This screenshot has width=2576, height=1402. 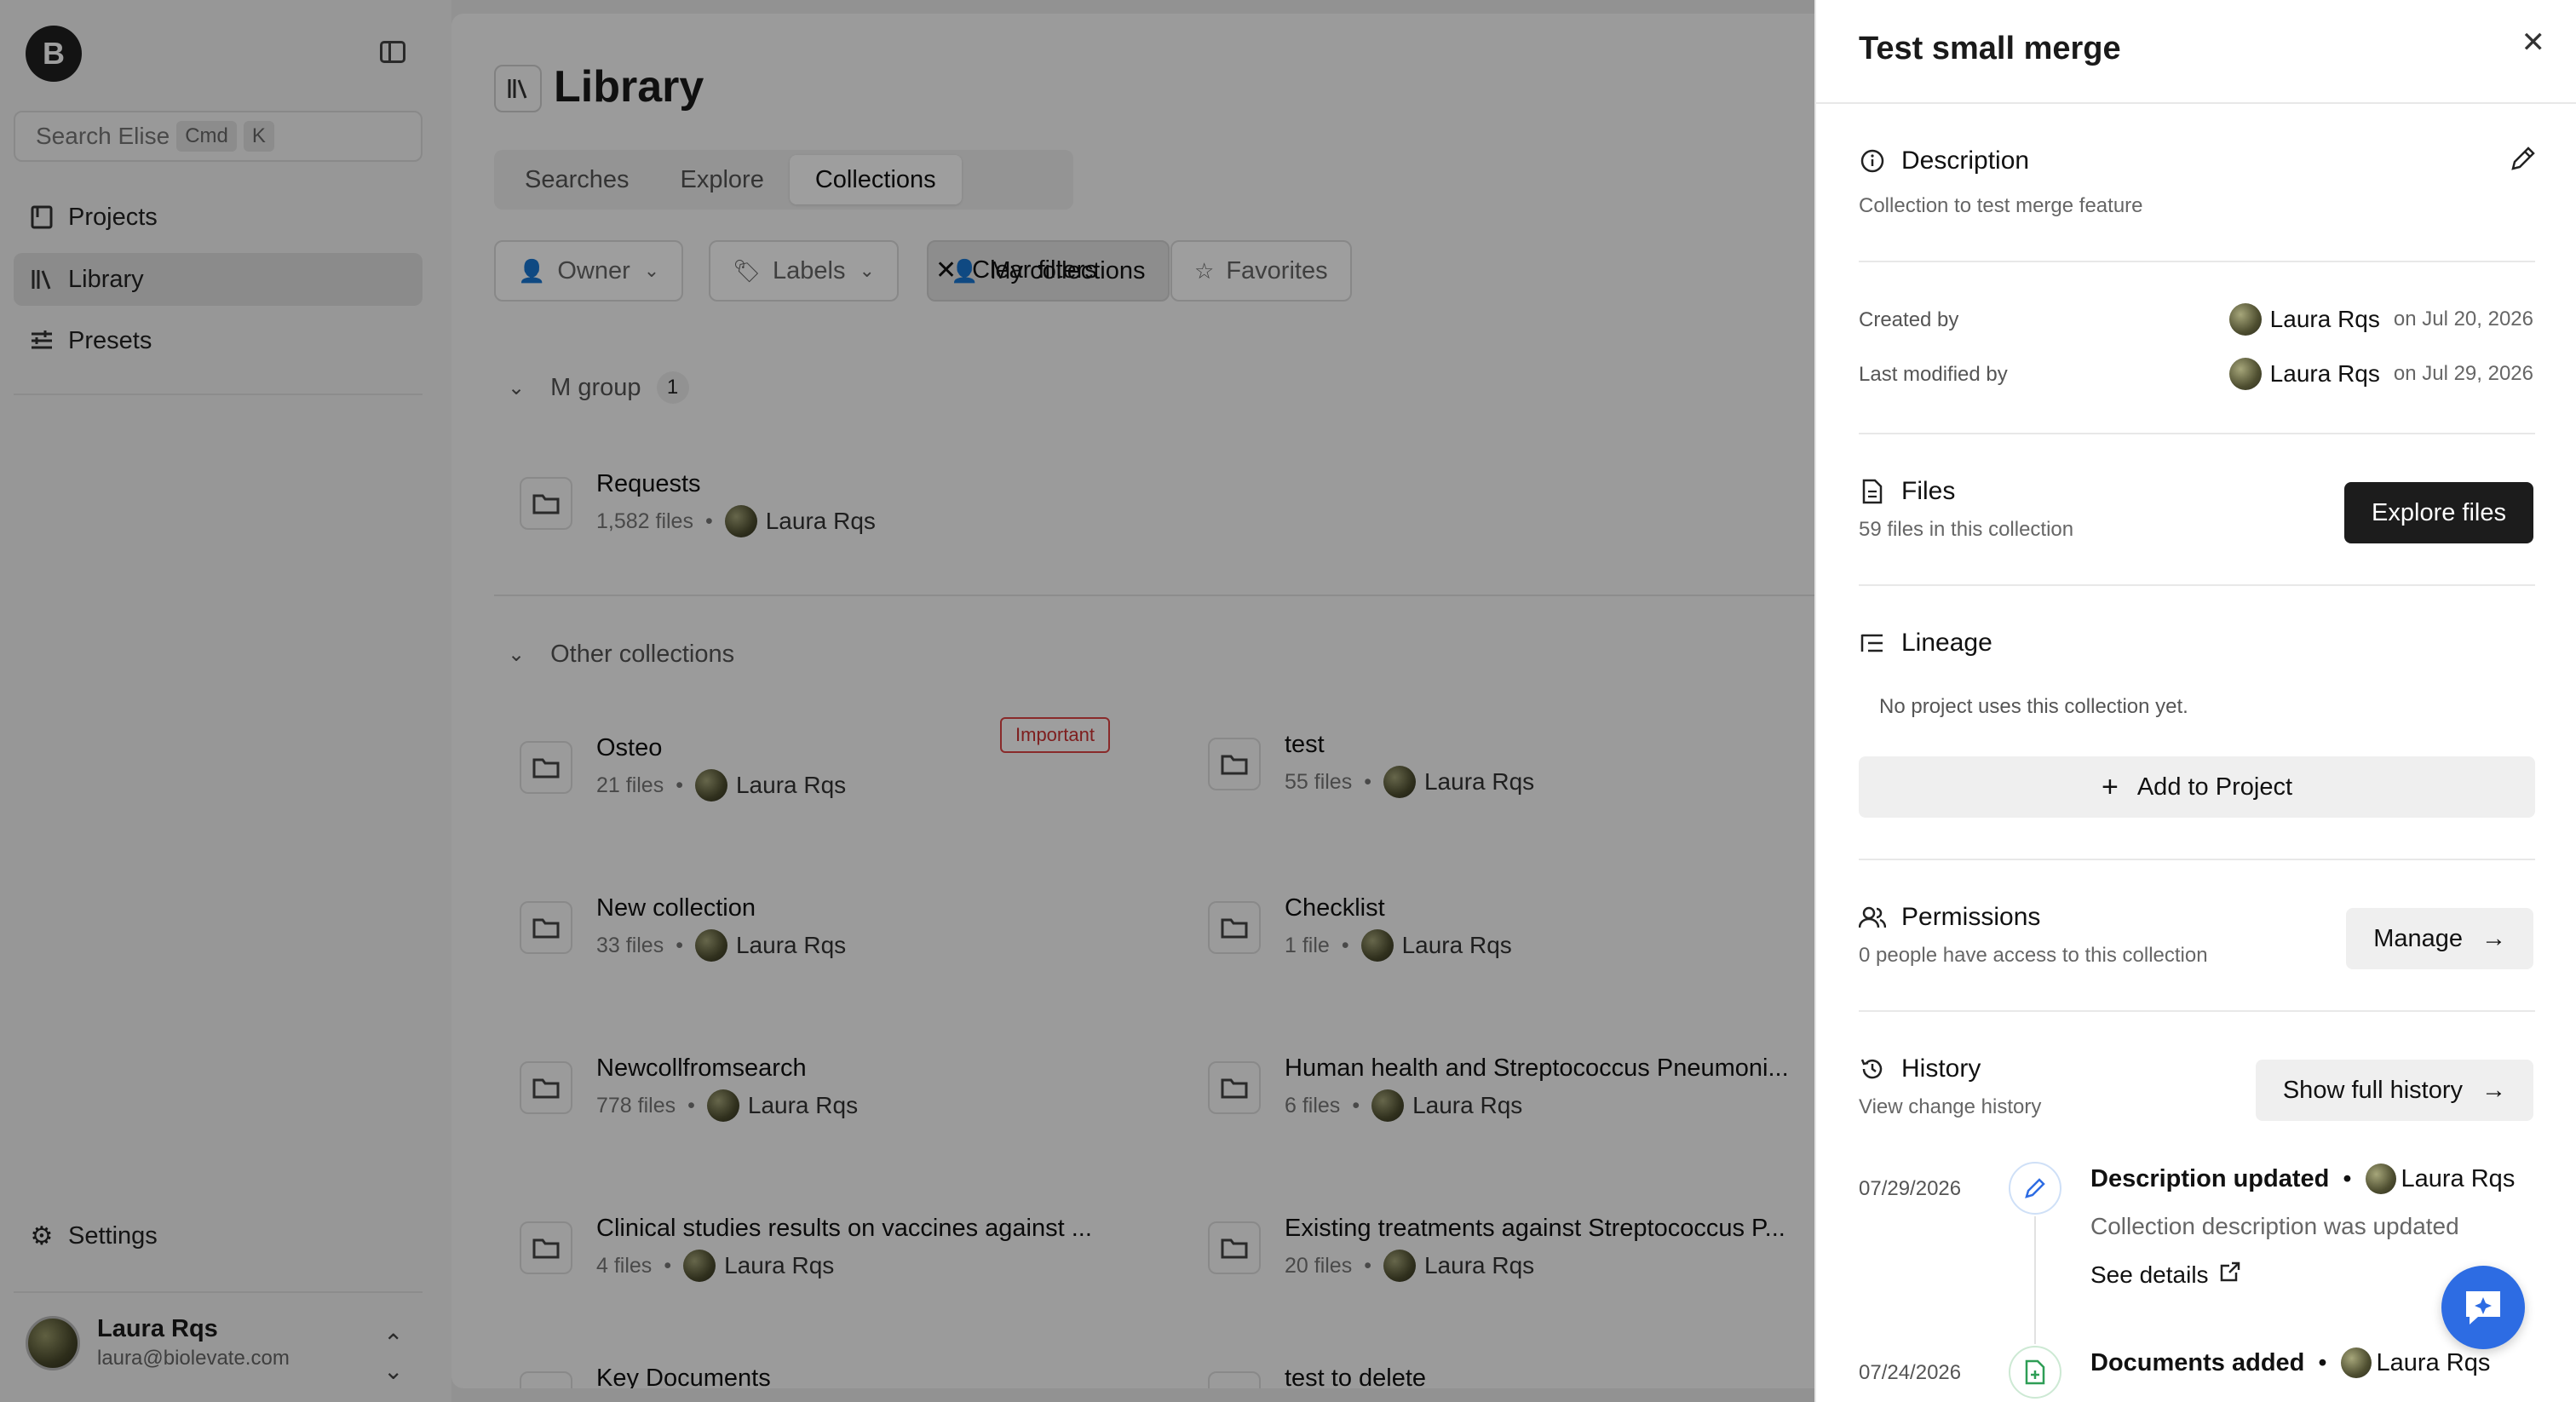 What do you see at coordinates (2035, 1372) in the screenshot?
I see `document-add-icon` at bounding box center [2035, 1372].